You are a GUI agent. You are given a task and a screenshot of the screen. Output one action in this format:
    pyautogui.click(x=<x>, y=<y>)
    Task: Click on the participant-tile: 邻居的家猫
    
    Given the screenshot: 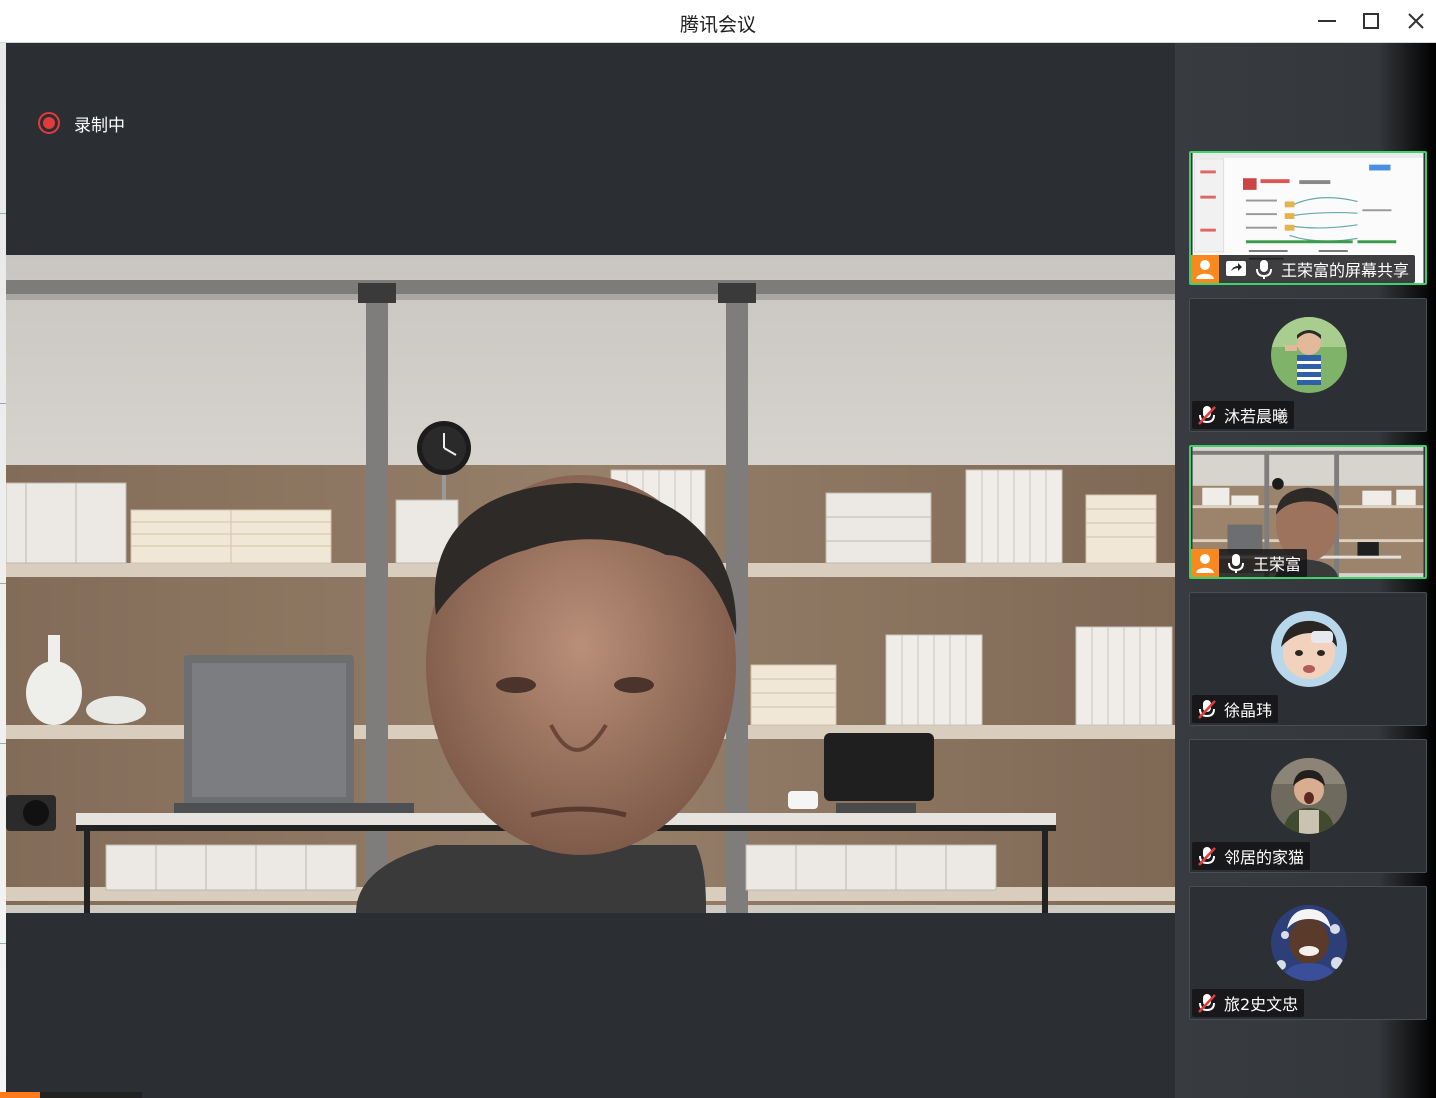 What is the action you would take?
    pyautogui.click(x=1308, y=806)
    